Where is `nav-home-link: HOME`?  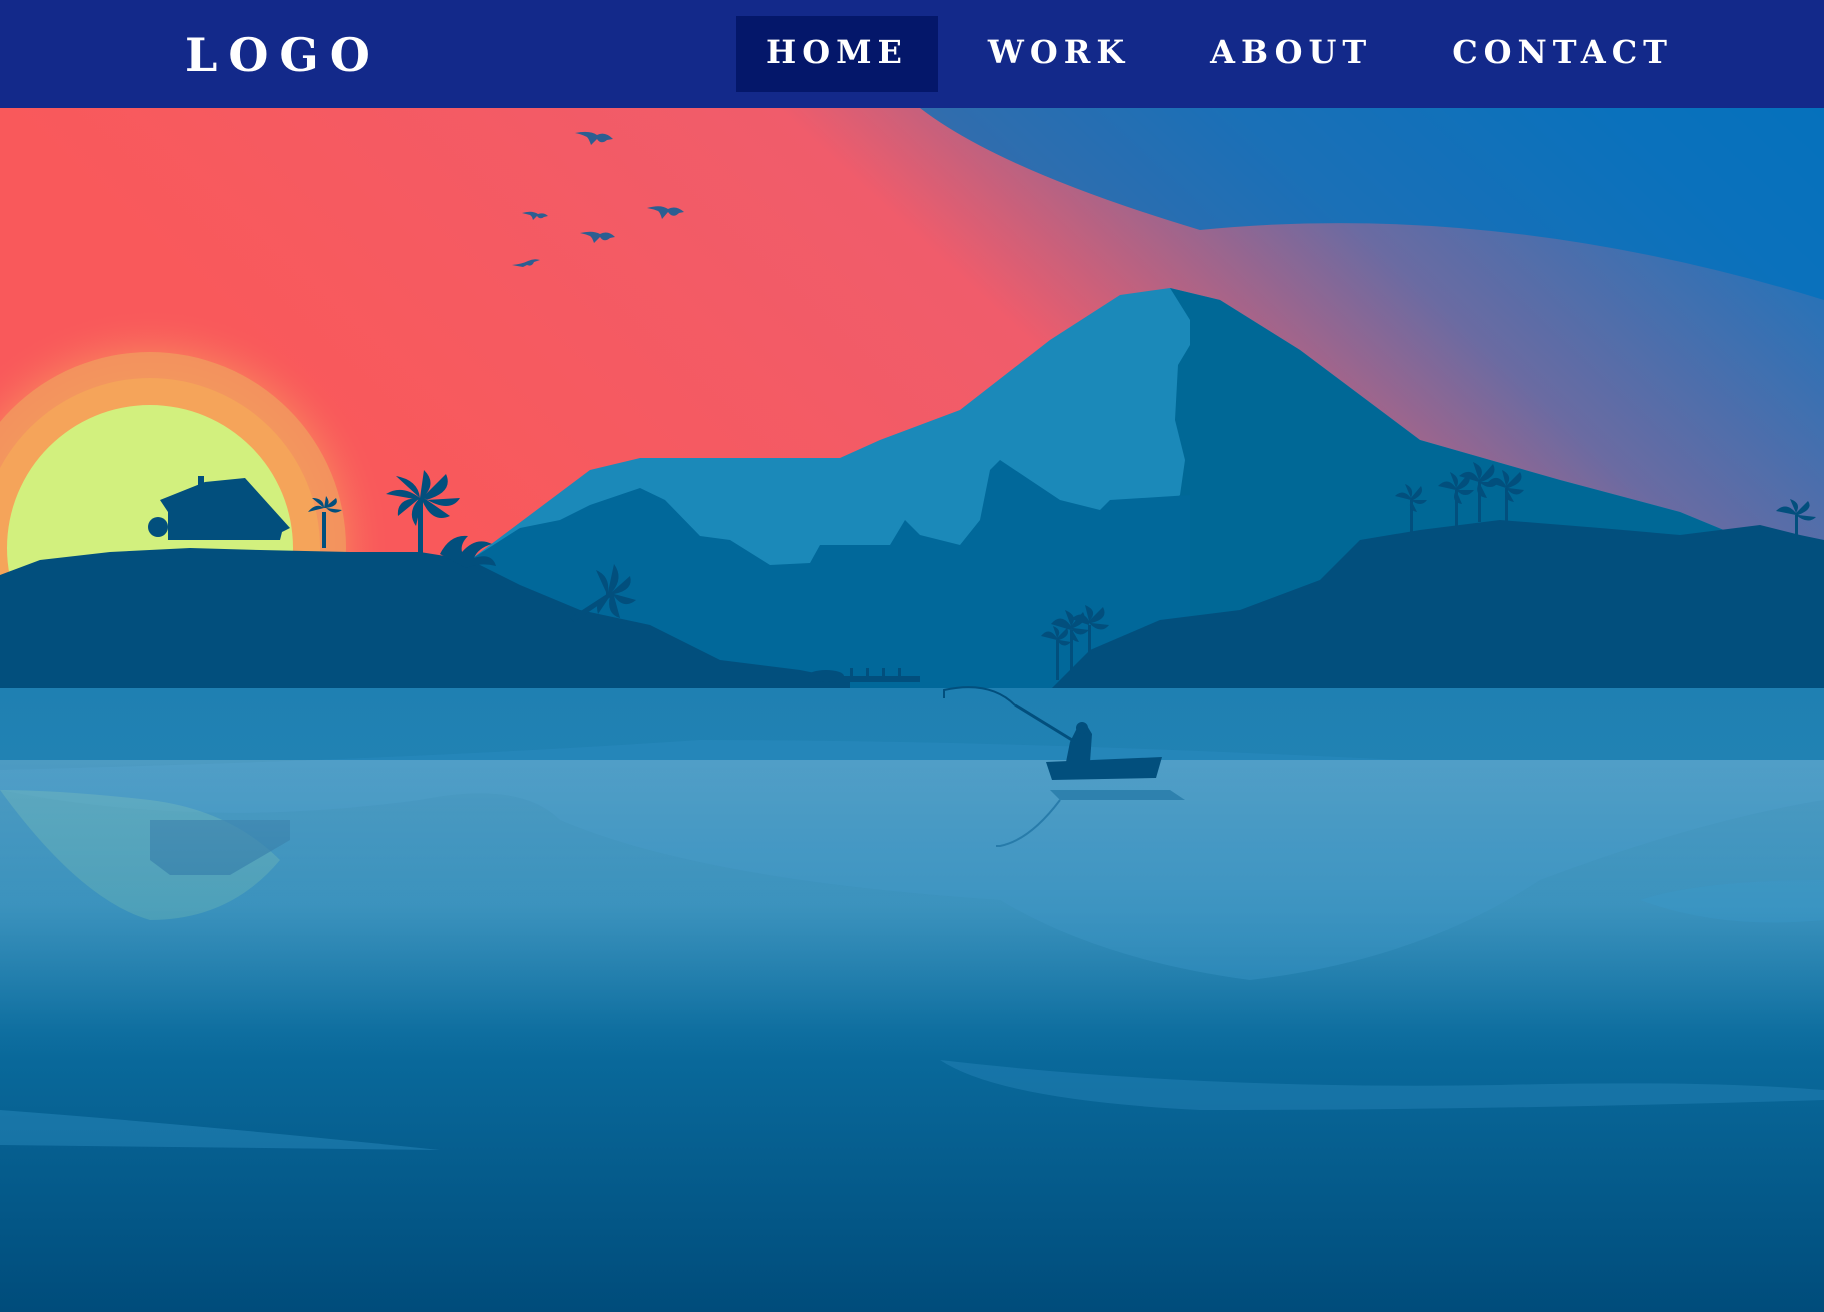 nav-home-link: HOME is located at coordinates (837, 54).